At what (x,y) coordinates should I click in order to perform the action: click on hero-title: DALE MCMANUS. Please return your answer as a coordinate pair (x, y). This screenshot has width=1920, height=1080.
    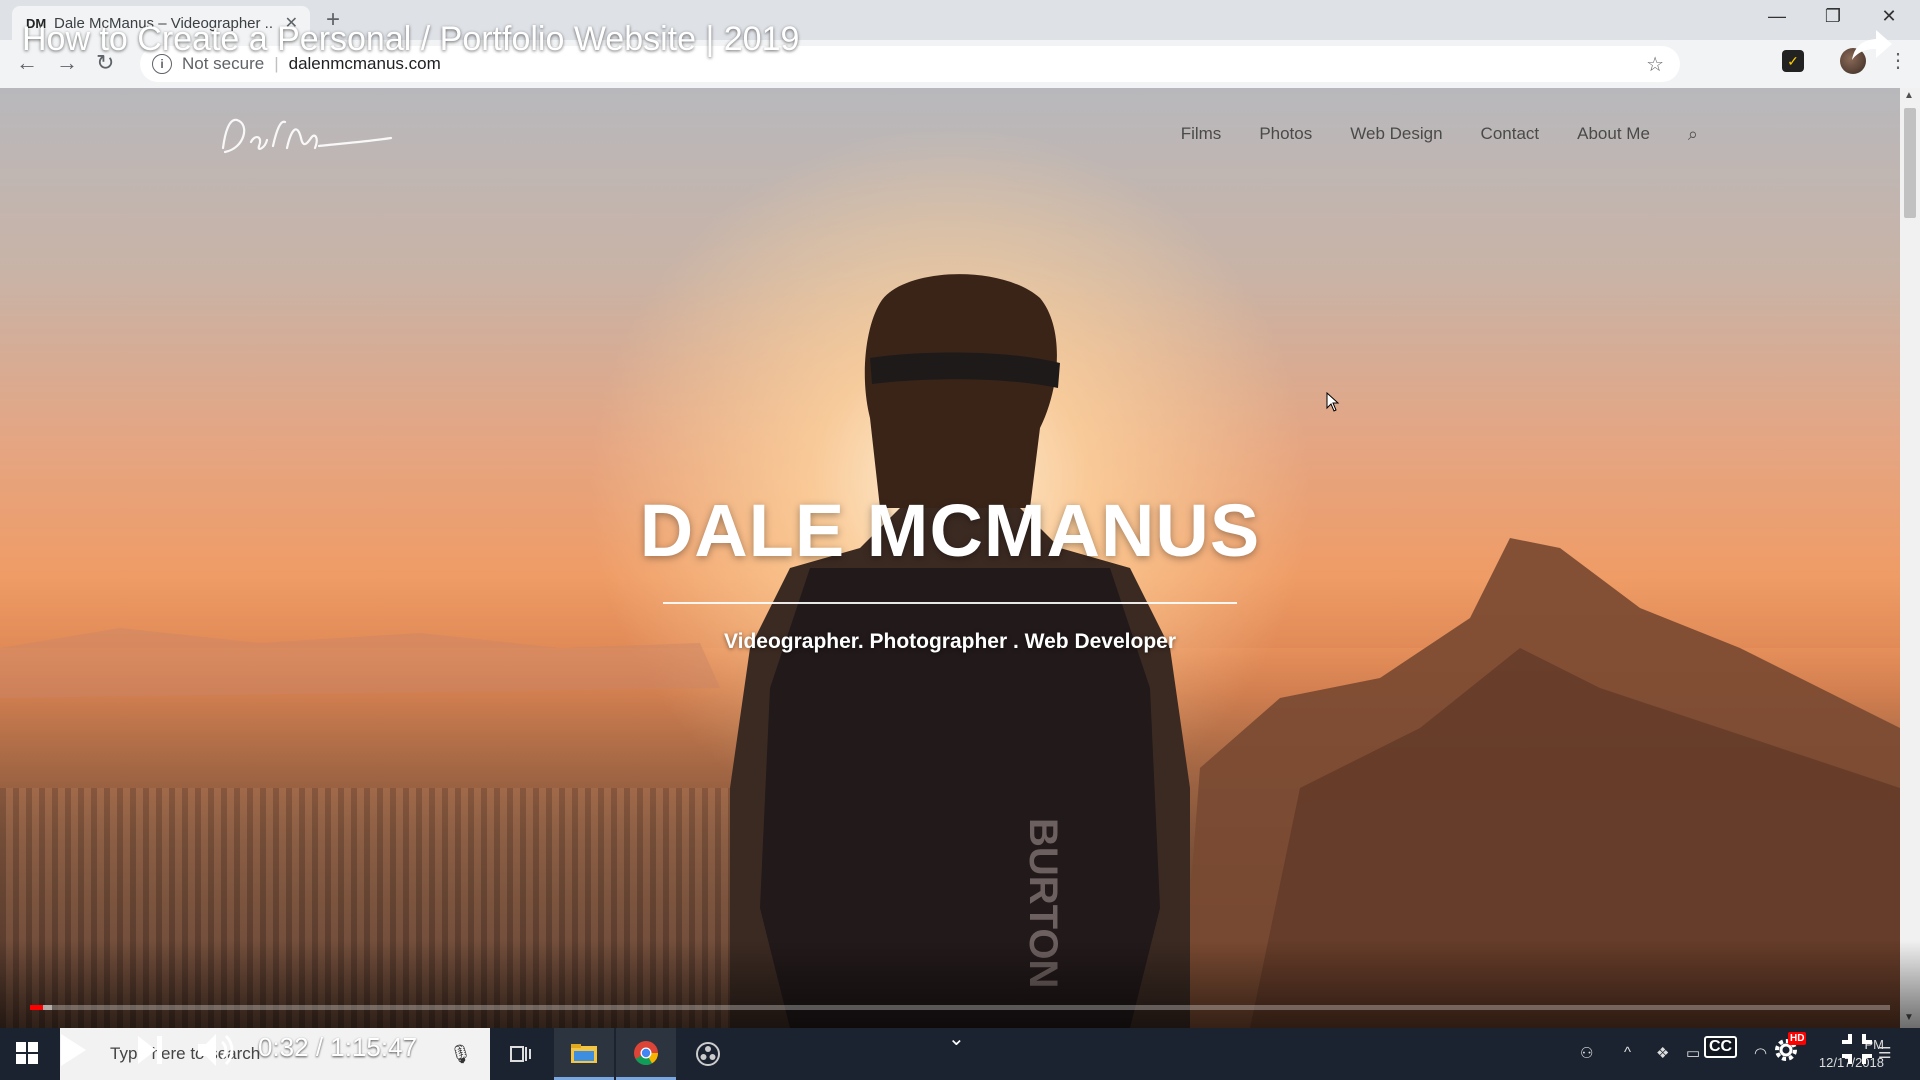
    Looking at the image, I should click on (950, 530).